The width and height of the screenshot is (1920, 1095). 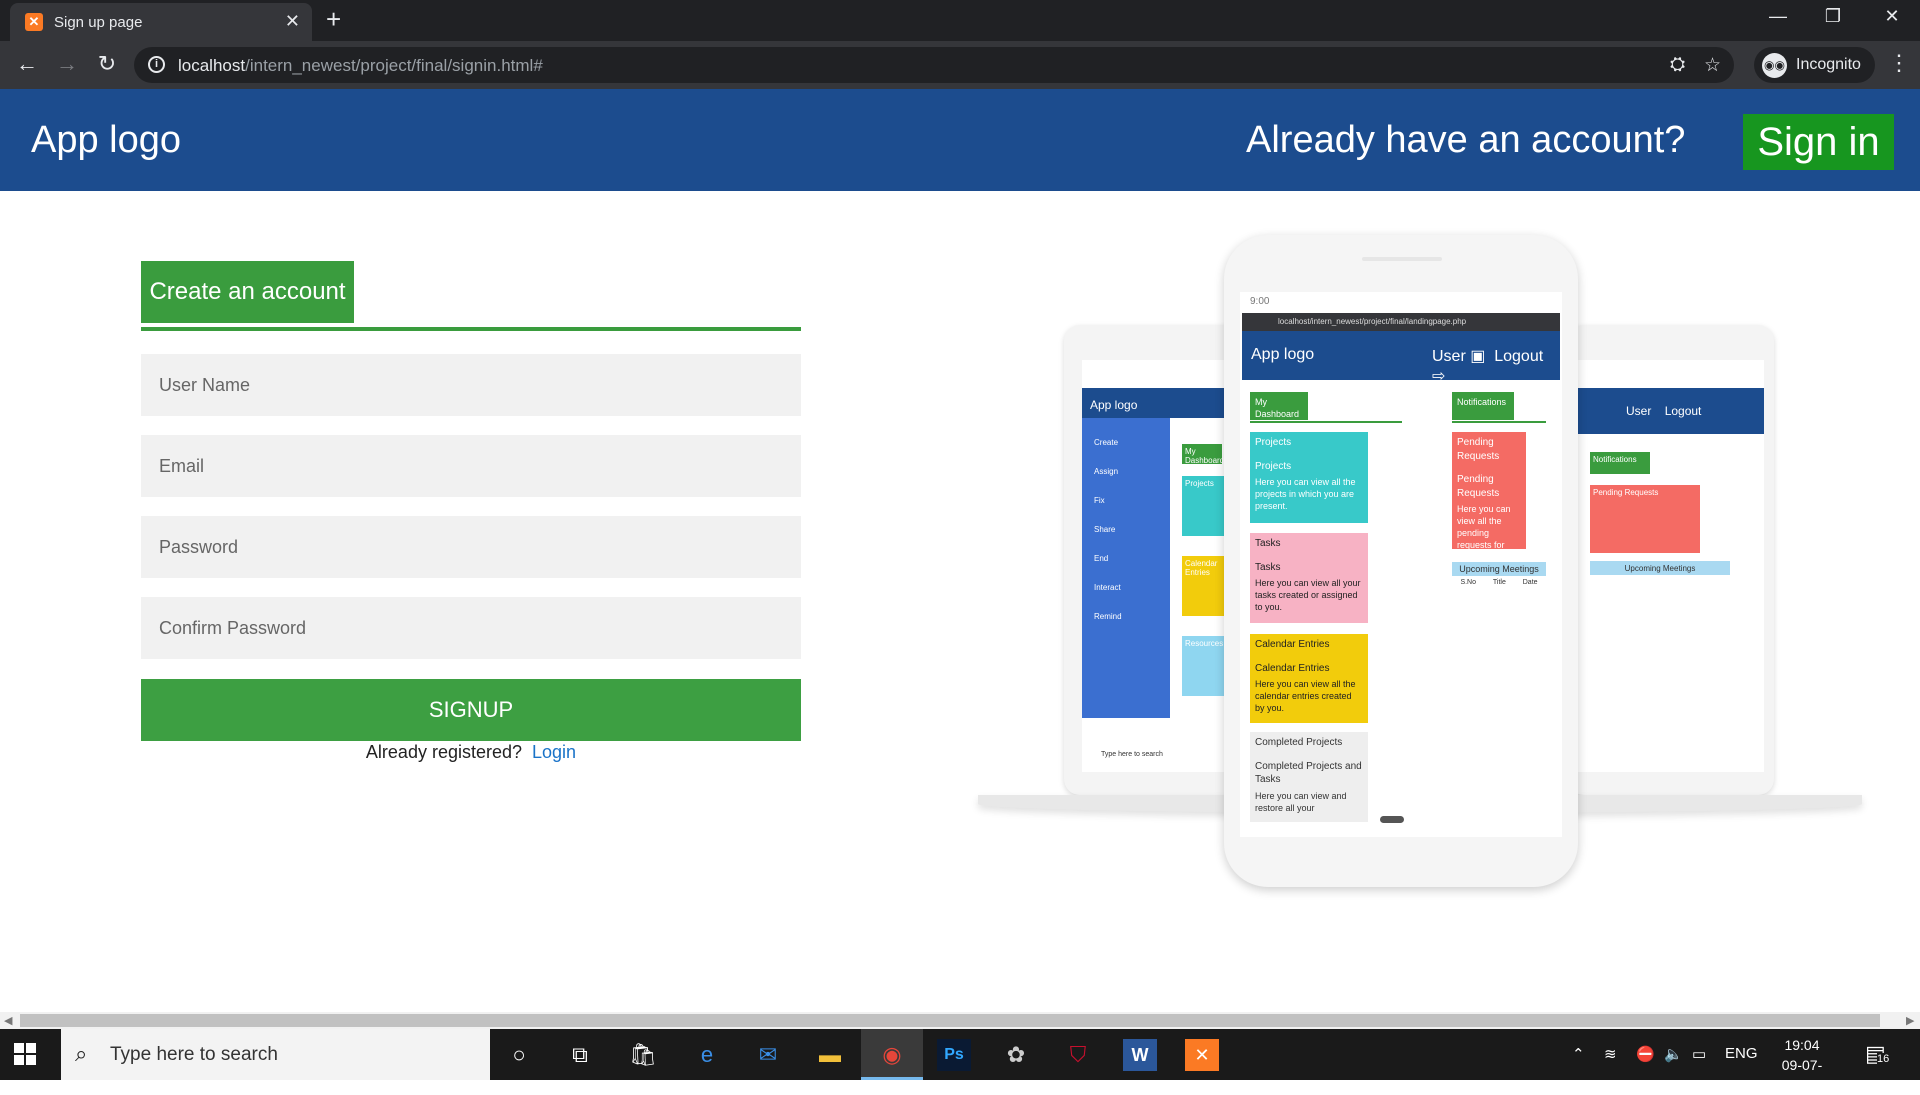 I want to click on phone-card-title: Calendar Entries, so click(x=1292, y=668).